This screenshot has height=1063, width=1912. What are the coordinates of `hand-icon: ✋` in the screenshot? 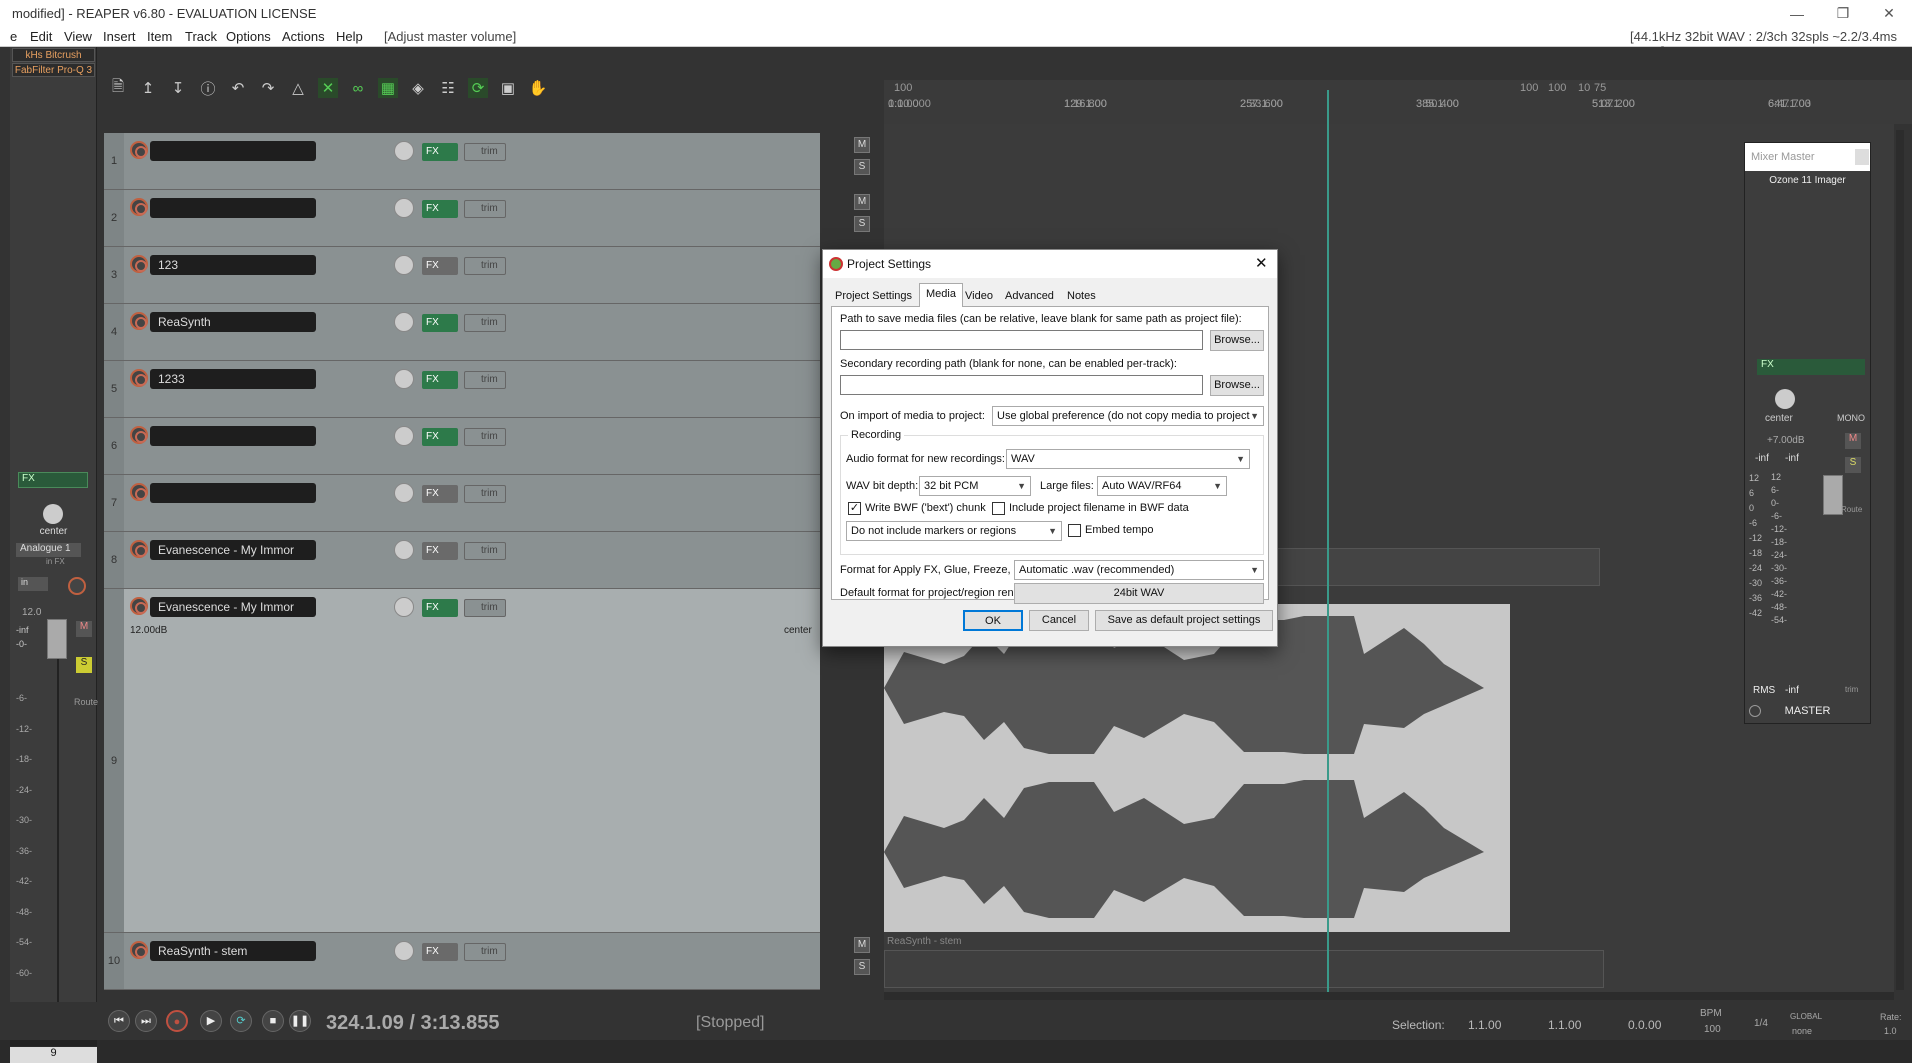 It's located at (538, 88).